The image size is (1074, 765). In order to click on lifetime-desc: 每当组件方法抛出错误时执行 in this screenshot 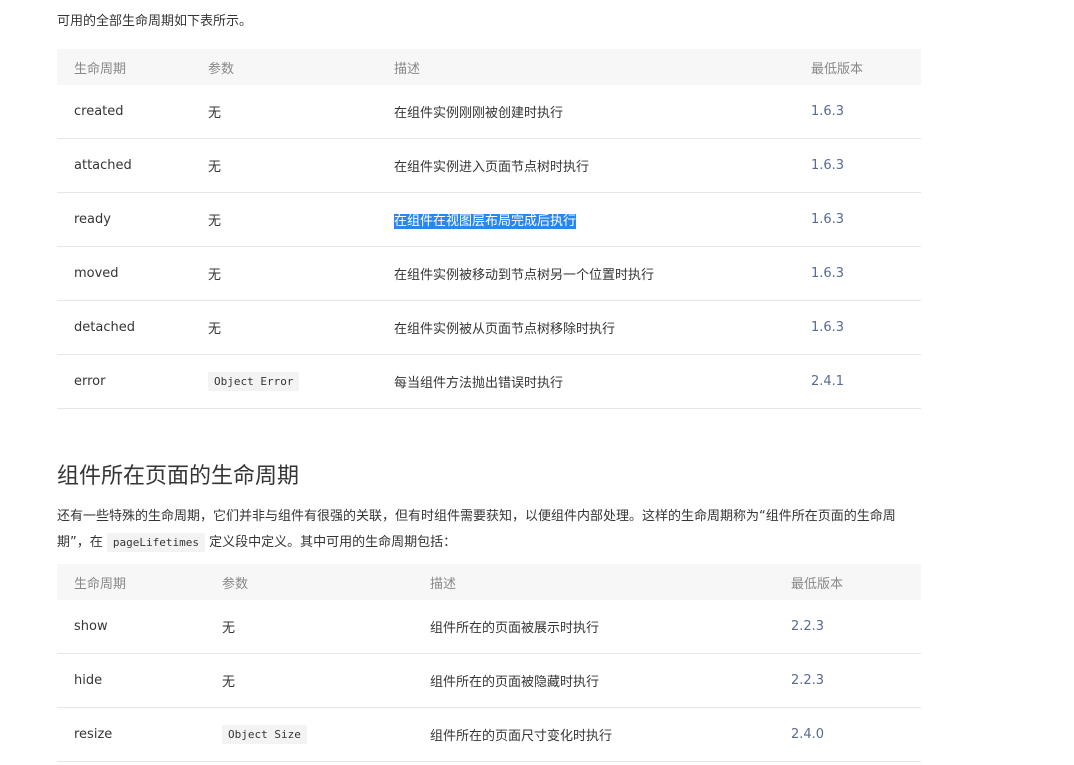, I will do `click(585, 381)`.